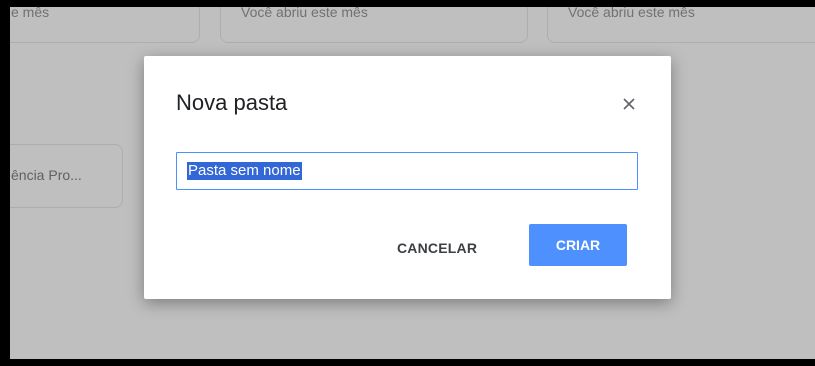 The height and width of the screenshot is (366, 815). I want to click on close-button, so click(629, 104).